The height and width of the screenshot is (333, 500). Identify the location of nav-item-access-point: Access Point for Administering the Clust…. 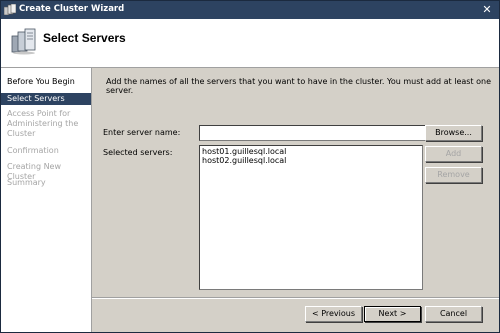
(43, 123).